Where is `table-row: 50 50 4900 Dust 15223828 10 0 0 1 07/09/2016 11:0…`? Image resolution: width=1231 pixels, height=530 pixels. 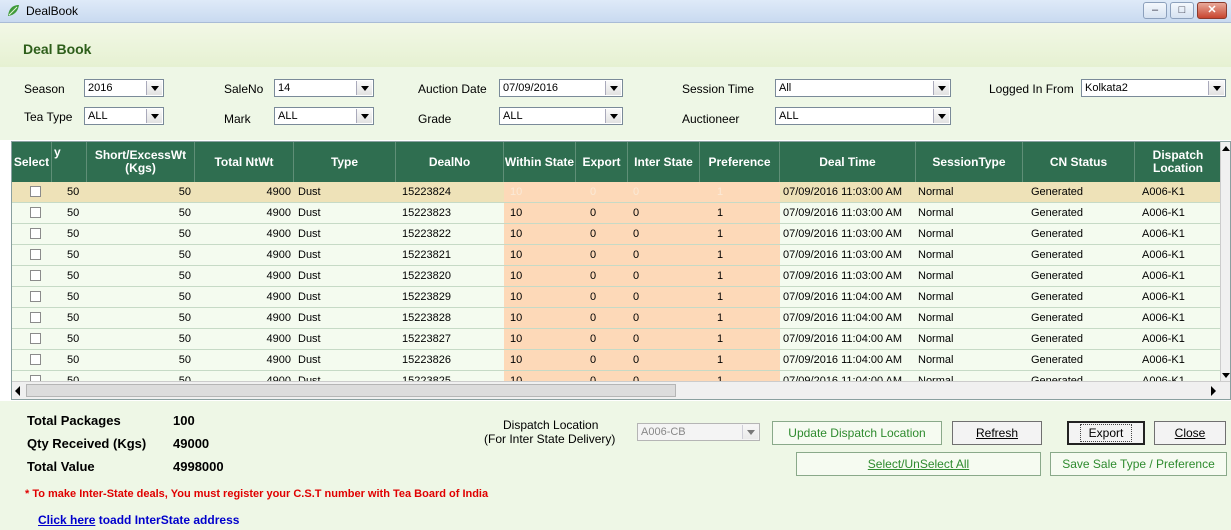
table-row: 50 50 4900 Dust 15223828 10 0 0 1 07/09/2016 11:0… is located at coordinates (617, 318).